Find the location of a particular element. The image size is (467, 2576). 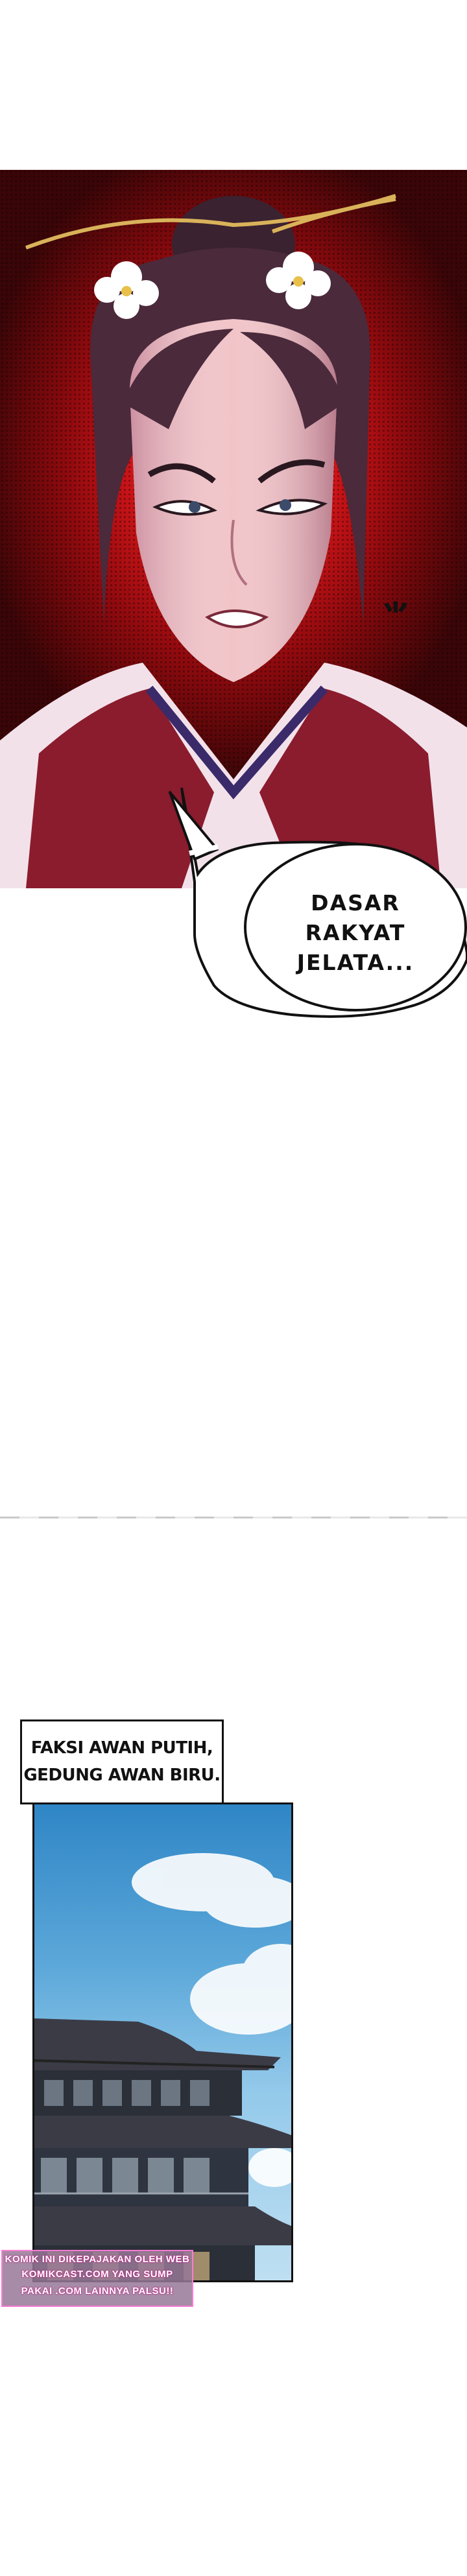

watermark-line-1: KOMIK INI DIKEPAJAKAN OLEH WEB is located at coordinates (98, 2259).